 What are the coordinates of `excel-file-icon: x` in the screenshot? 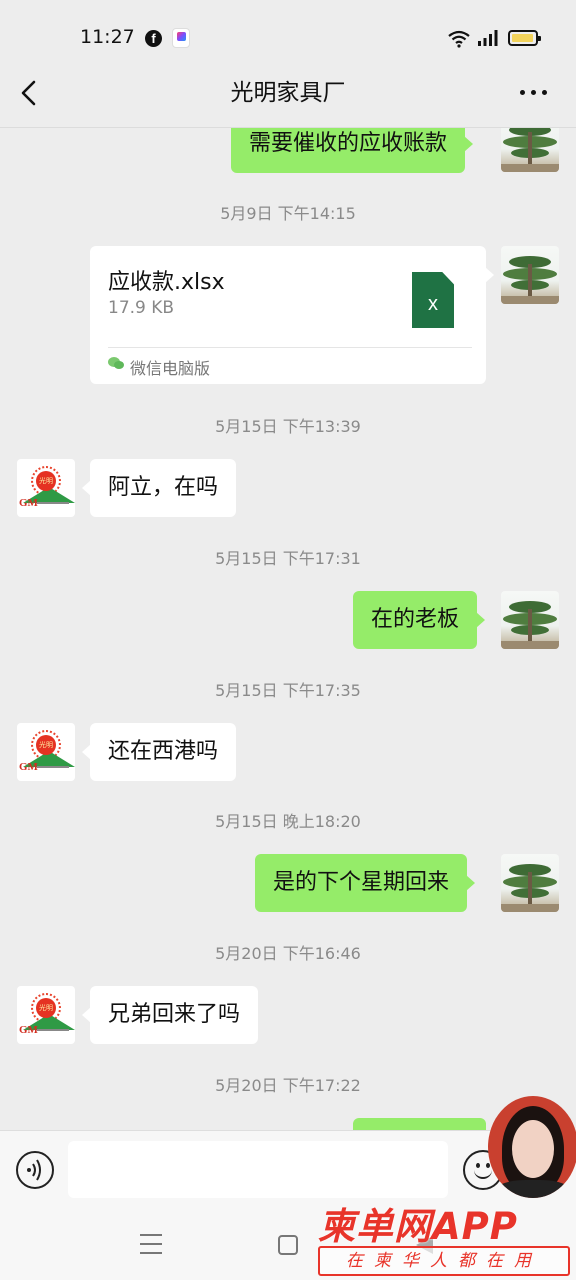 It's located at (433, 300).